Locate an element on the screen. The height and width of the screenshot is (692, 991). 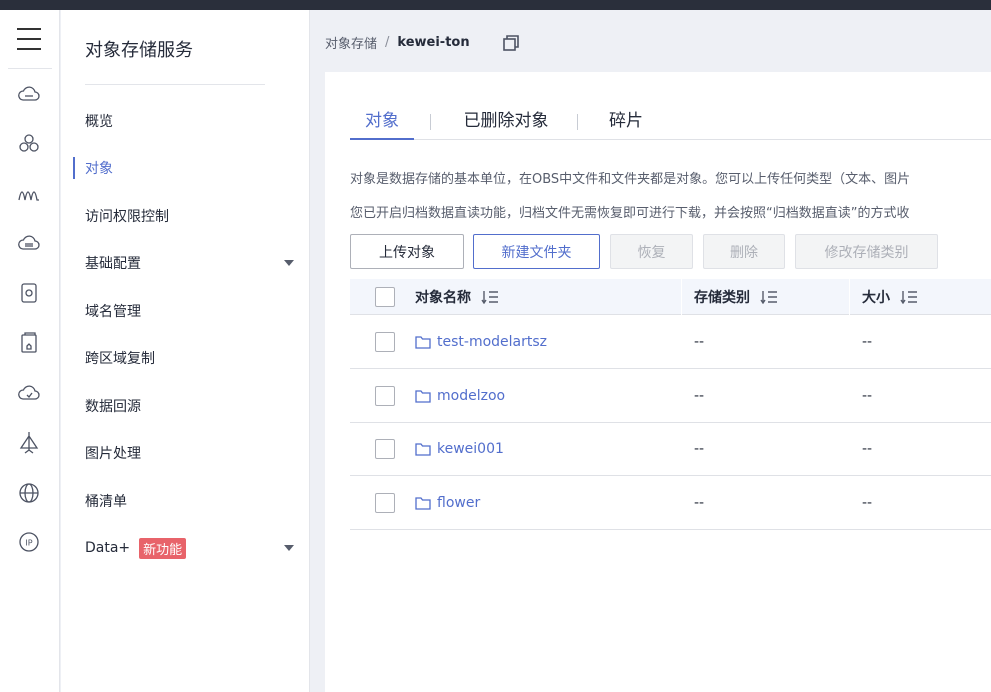
sidebar-item-label: 域名管理 is located at coordinates (113, 312).